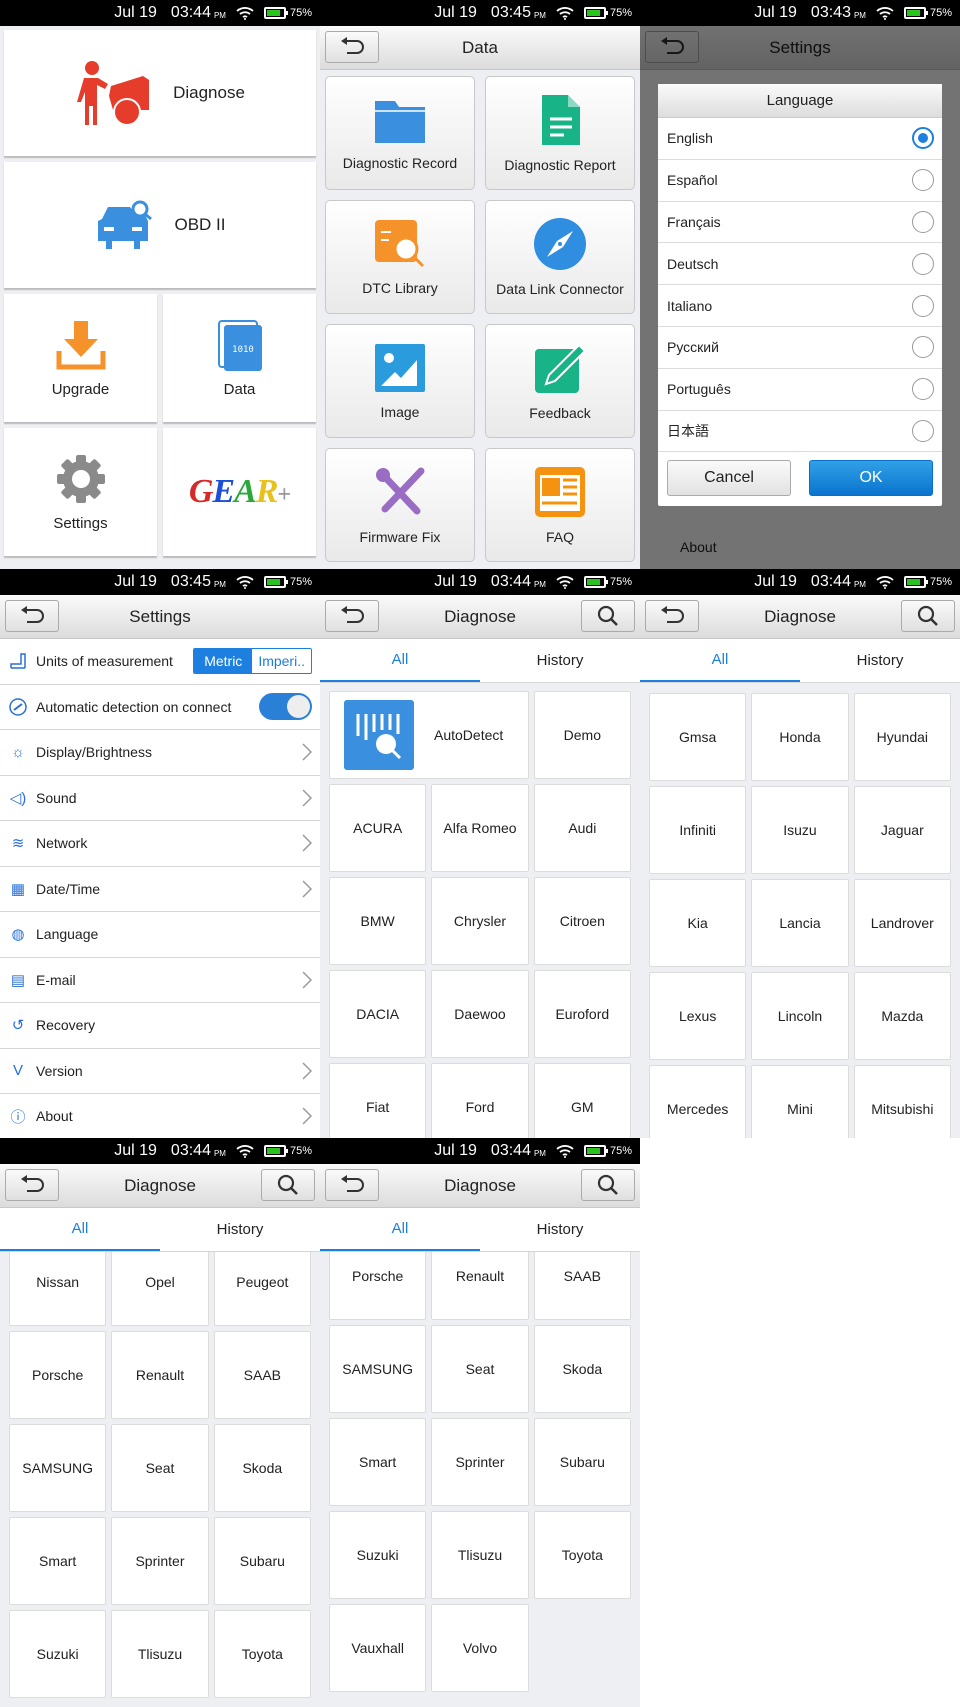 The height and width of the screenshot is (1707, 960). I want to click on brand-tile: Seat, so click(160, 1468).